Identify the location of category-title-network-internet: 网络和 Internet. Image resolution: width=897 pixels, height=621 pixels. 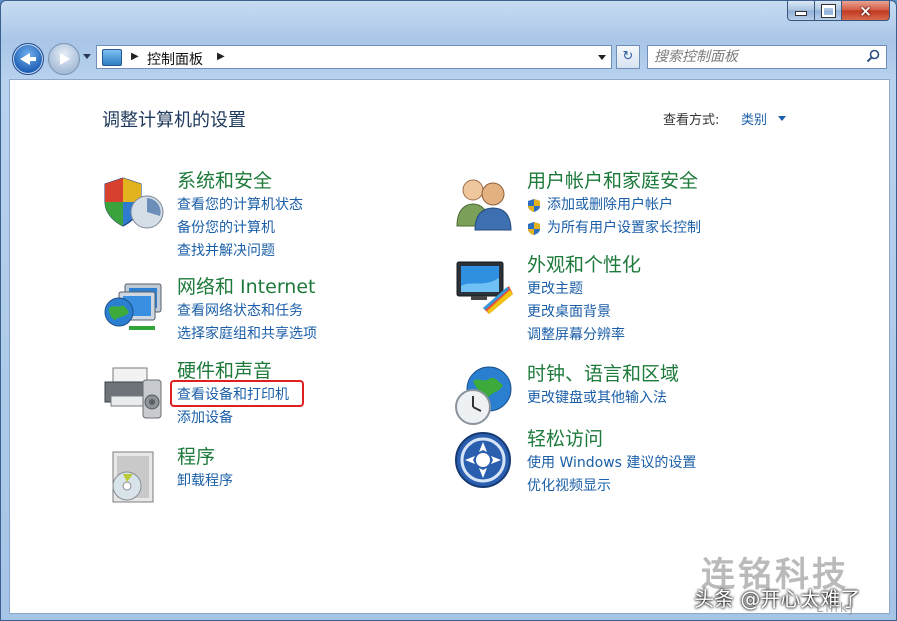
(246, 285).